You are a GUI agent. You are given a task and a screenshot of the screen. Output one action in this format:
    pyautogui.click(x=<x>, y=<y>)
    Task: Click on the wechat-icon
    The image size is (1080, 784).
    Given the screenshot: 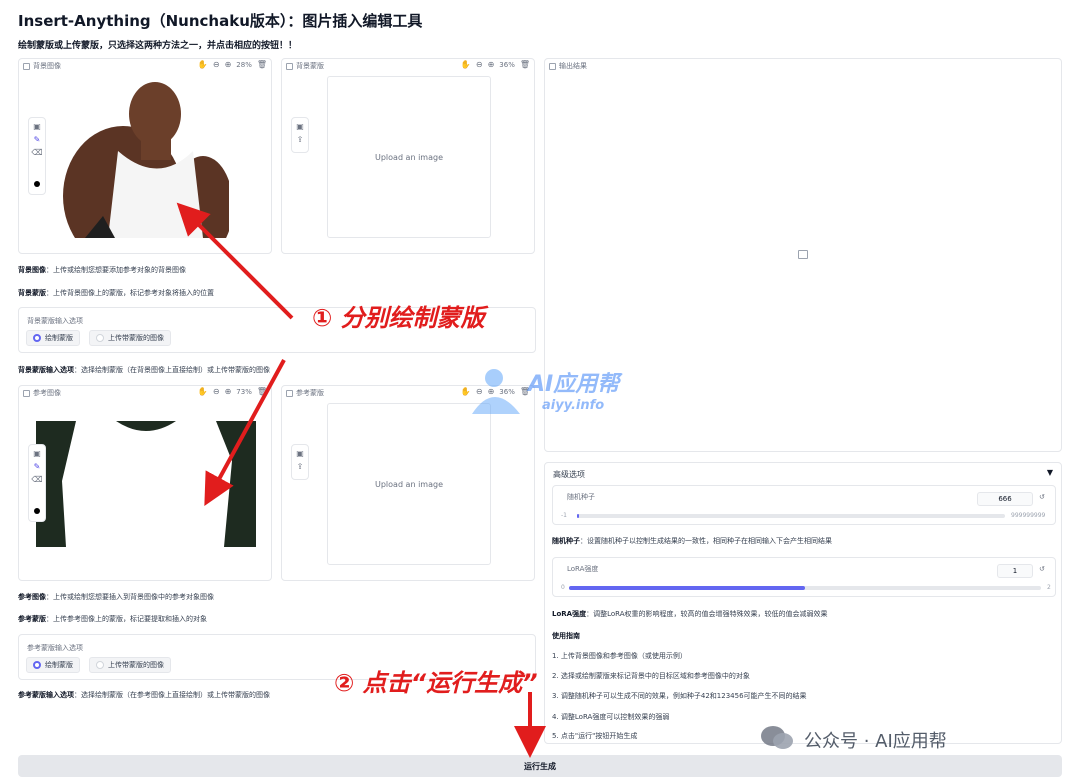 What is the action you would take?
    pyautogui.click(x=777, y=738)
    